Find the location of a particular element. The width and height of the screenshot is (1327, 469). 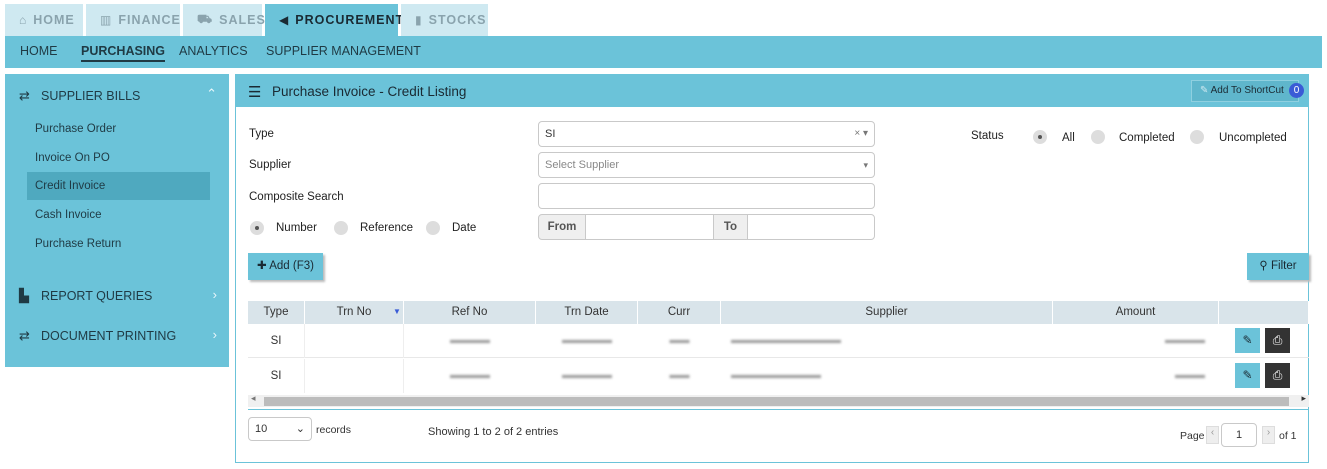

sidebar-group-supplier-bills: ⇄ SUPPLIER BILLS is located at coordinates (79, 96).